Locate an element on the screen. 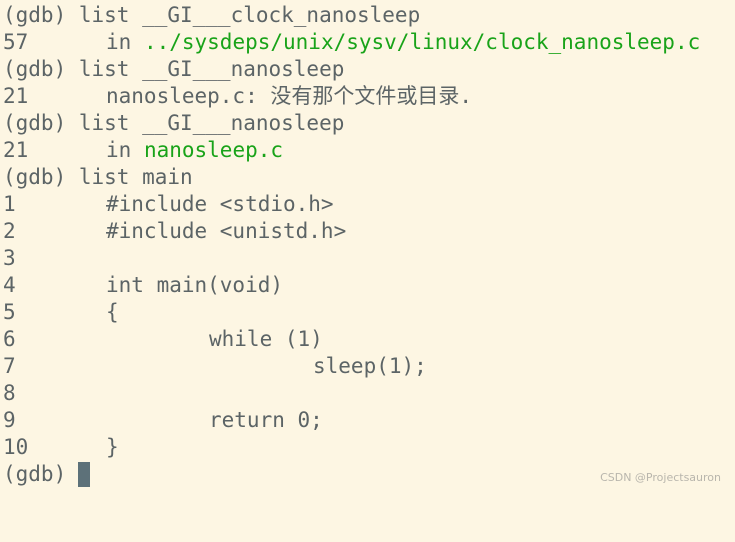 This screenshot has height=542, width=735. source-code: return 0; is located at coordinates (266, 420).